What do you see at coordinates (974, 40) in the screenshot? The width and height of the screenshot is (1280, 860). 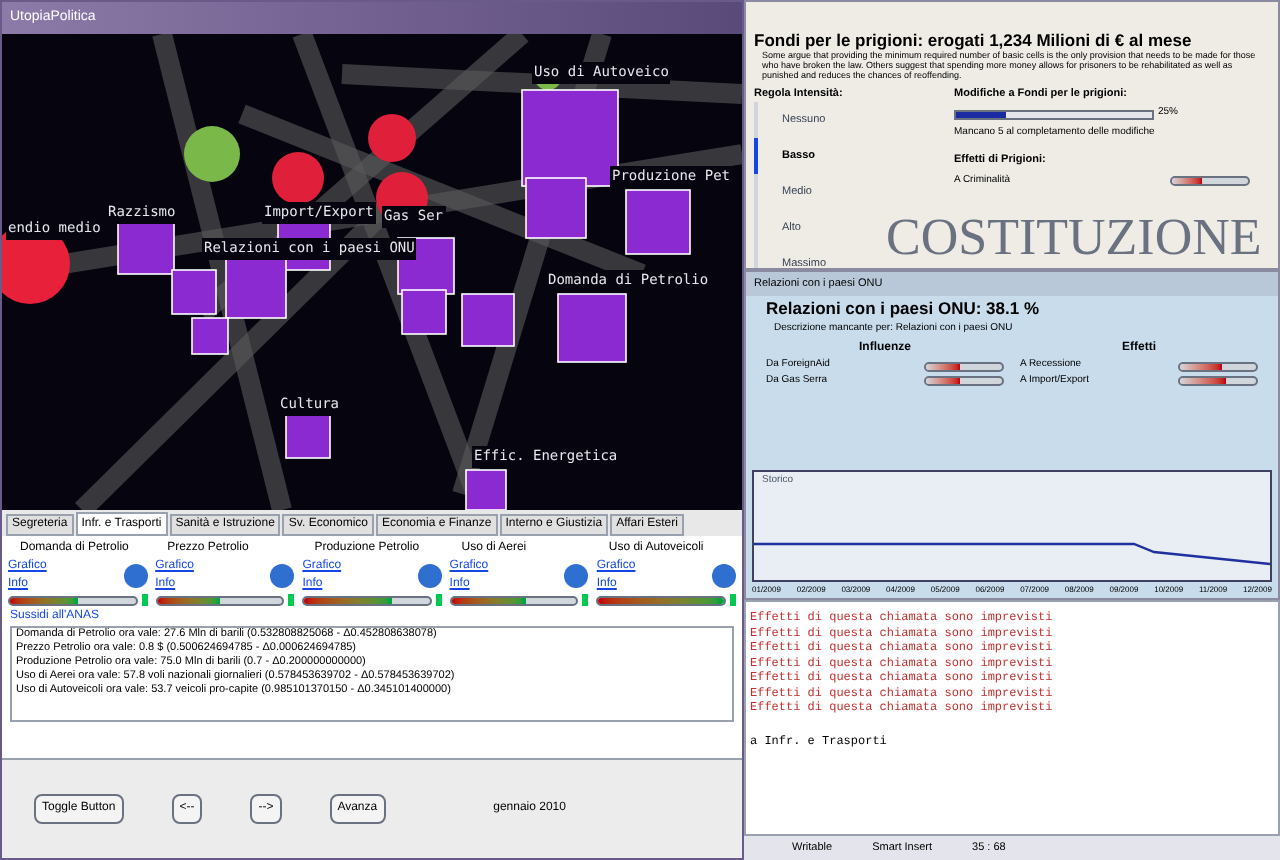 I see `policy-heading: Fondi per le prigioni: erogati 1,234 Milioni di € al mese` at bounding box center [974, 40].